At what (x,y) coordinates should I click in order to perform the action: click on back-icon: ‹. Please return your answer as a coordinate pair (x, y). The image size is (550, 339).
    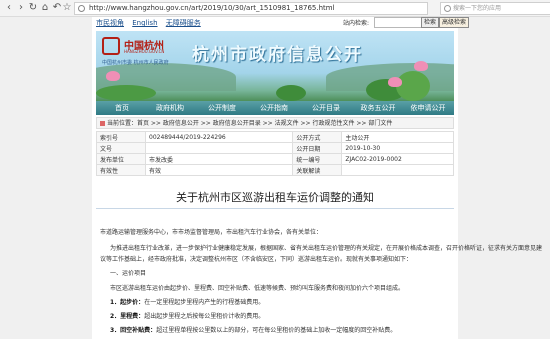
    Looking at the image, I should click on (9, 8).